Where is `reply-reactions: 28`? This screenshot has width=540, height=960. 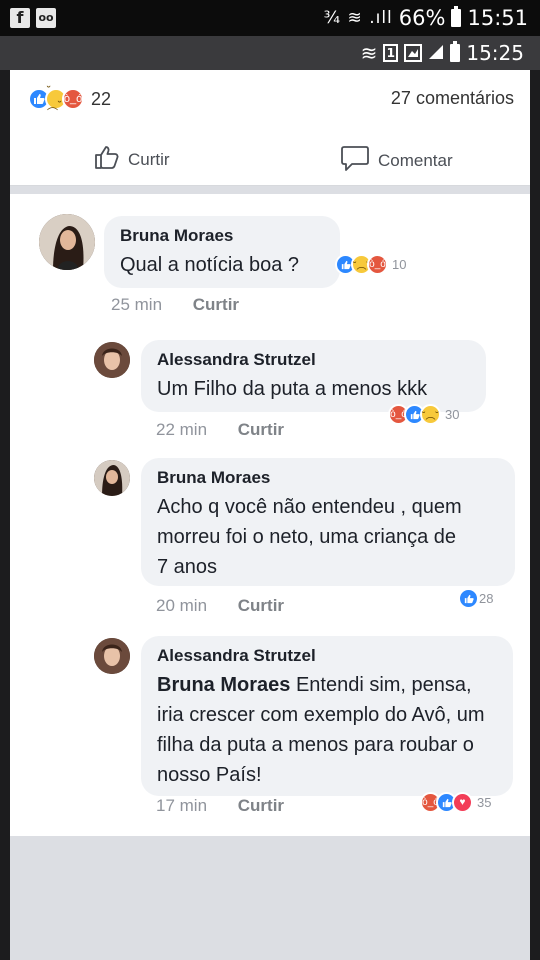
reply-reactions: 28 is located at coordinates (475, 598).